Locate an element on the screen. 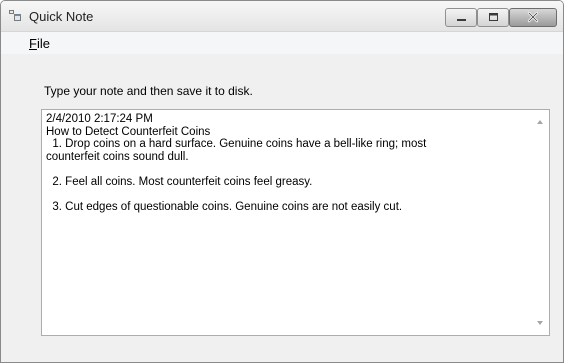 The image size is (564, 363). window-title: Quick Note is located at coordinates (61, 16).